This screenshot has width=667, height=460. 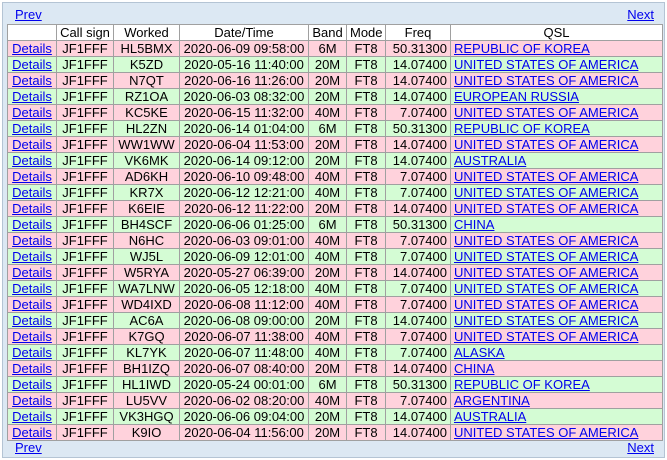 I want to click on qsl-link: ALASKA, so click(x=479, y=352).